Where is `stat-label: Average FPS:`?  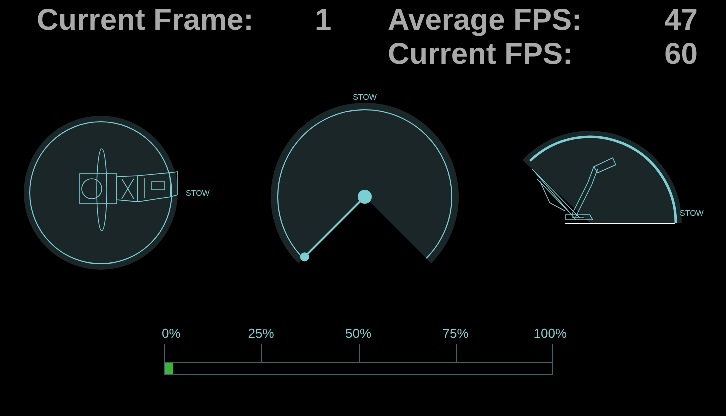 stat-label: Average FPS: is located at coordinates (485, 21).